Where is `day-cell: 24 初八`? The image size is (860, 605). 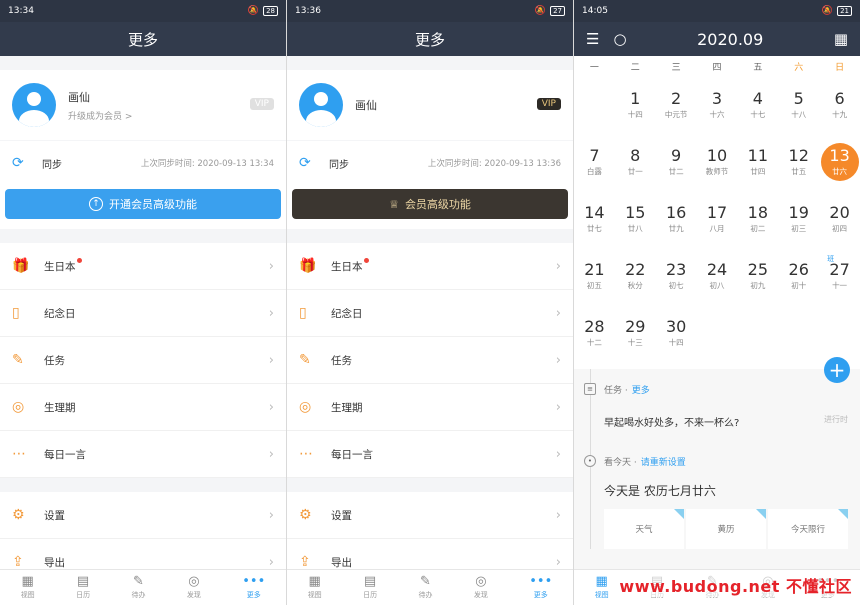
day-cell: 24 初八 is located at coordinates (717, 275).